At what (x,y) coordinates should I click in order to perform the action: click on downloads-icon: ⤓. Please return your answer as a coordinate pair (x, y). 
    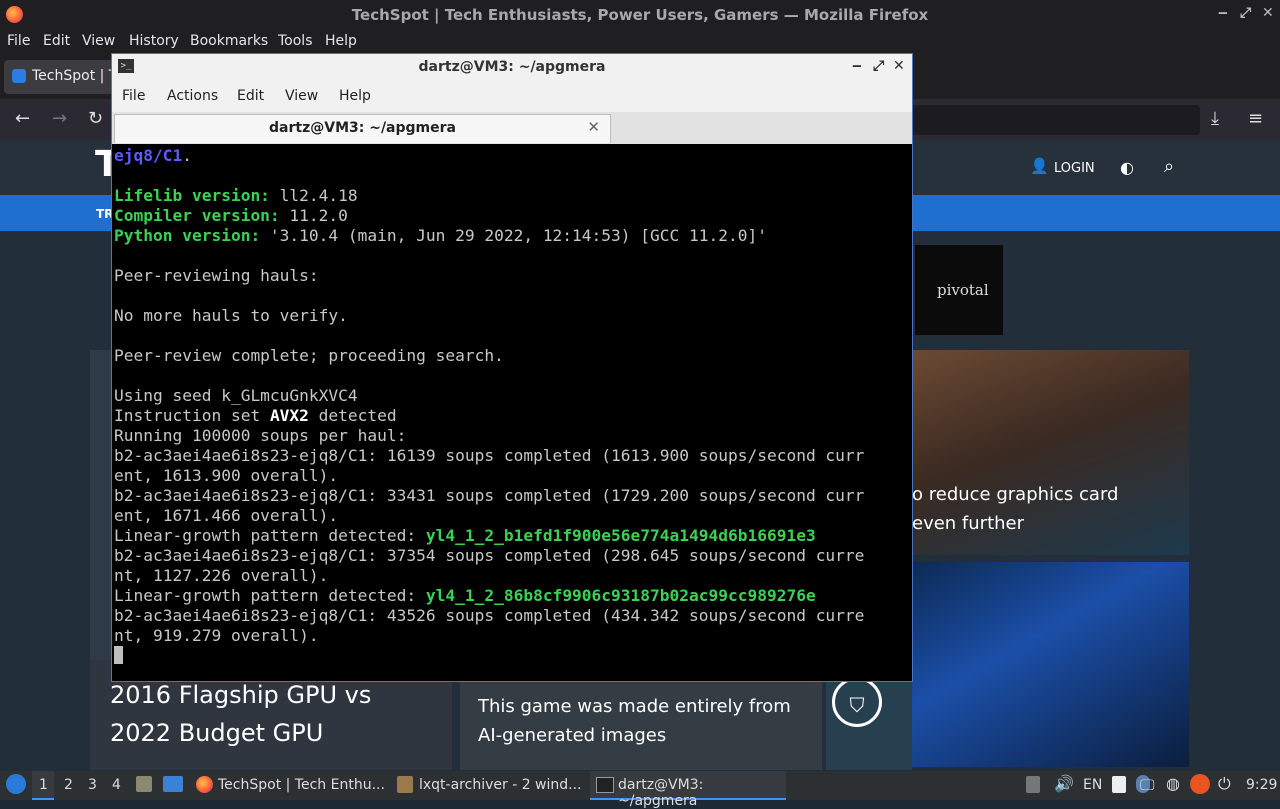
    Looking at the image, I should click on (1215, 118).